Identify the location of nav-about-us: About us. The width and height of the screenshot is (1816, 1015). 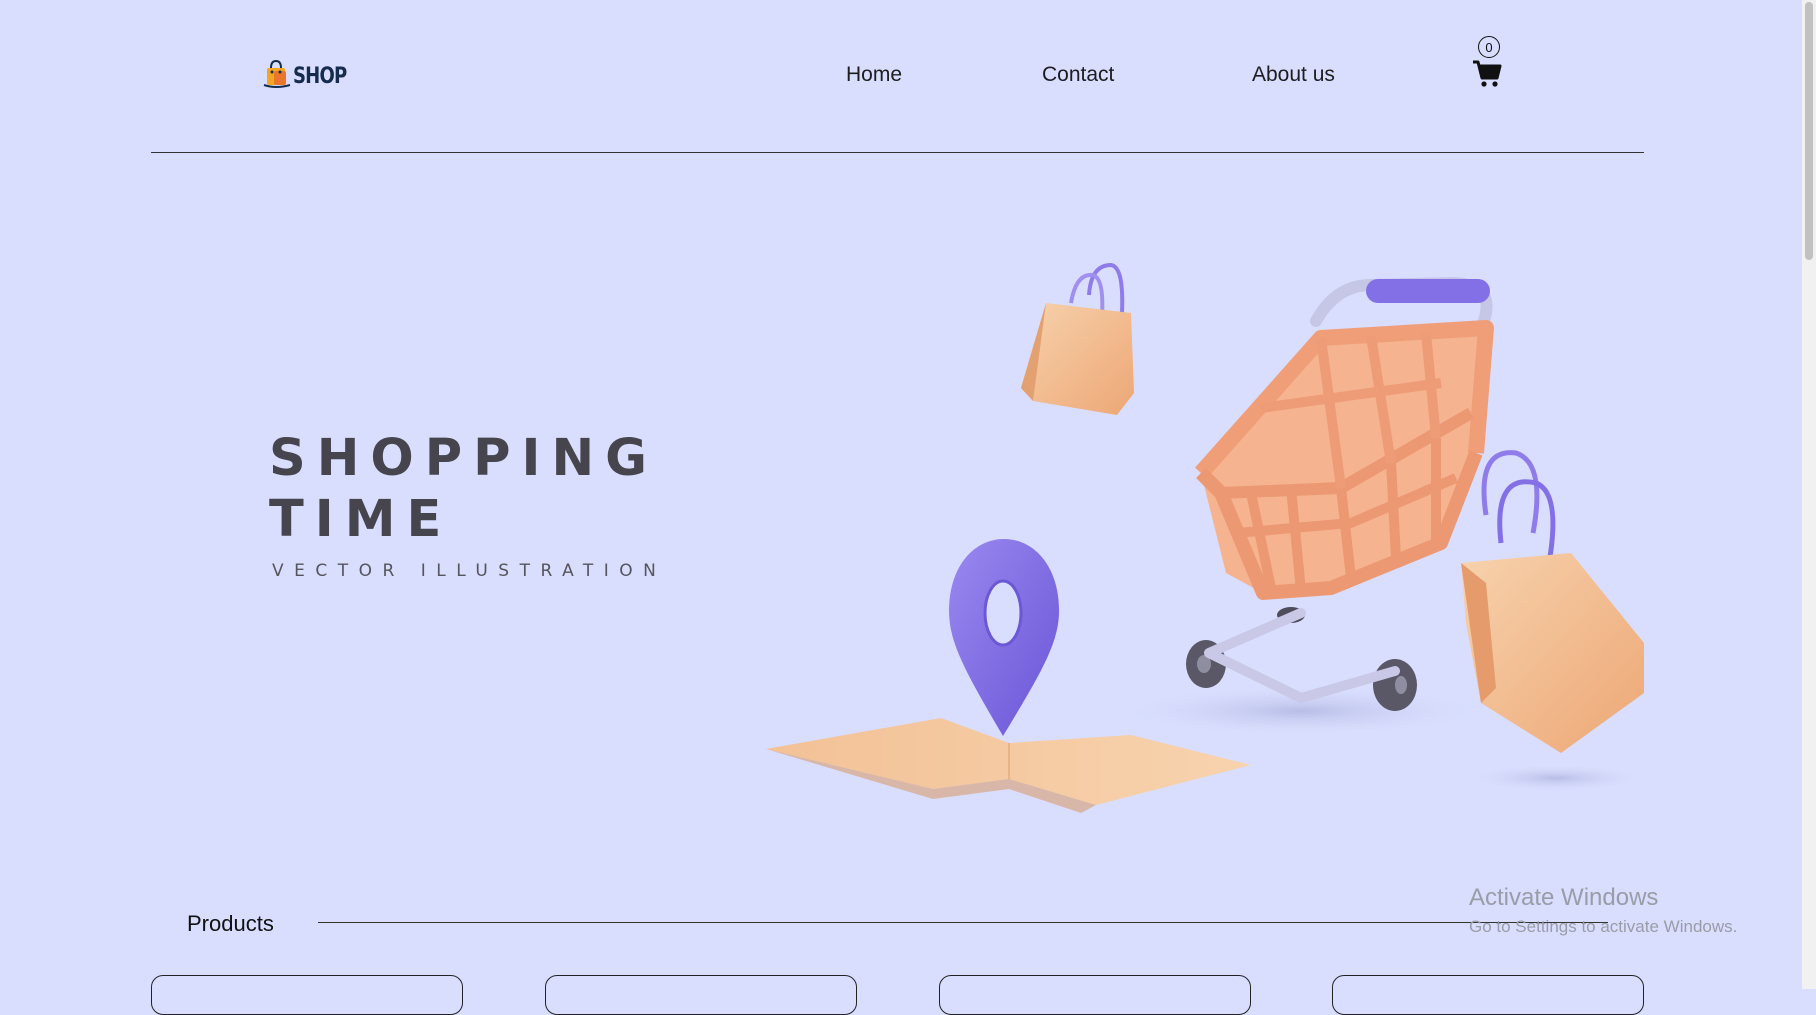
(1293, 75).